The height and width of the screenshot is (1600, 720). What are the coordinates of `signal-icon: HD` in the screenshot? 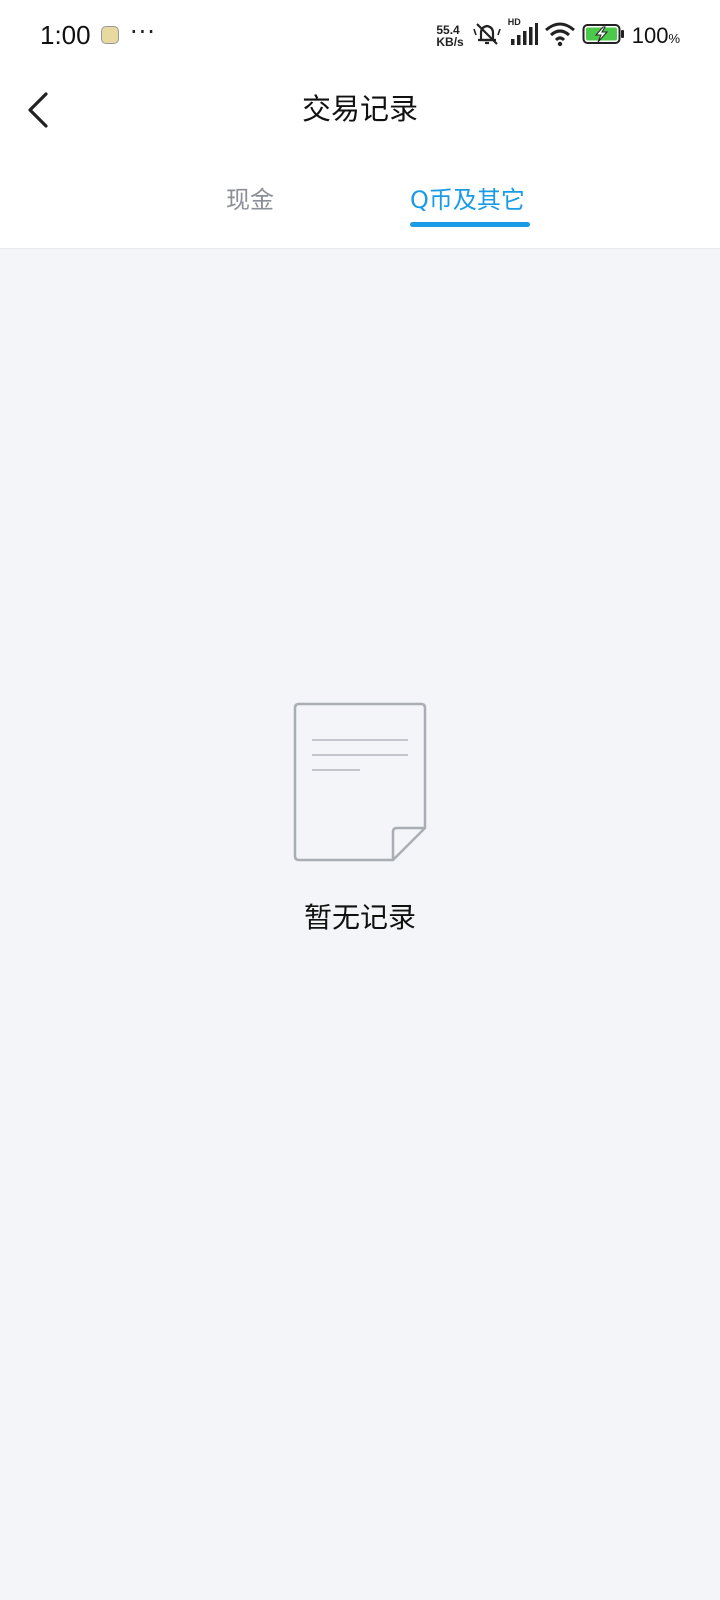 It's located at (523, 34).